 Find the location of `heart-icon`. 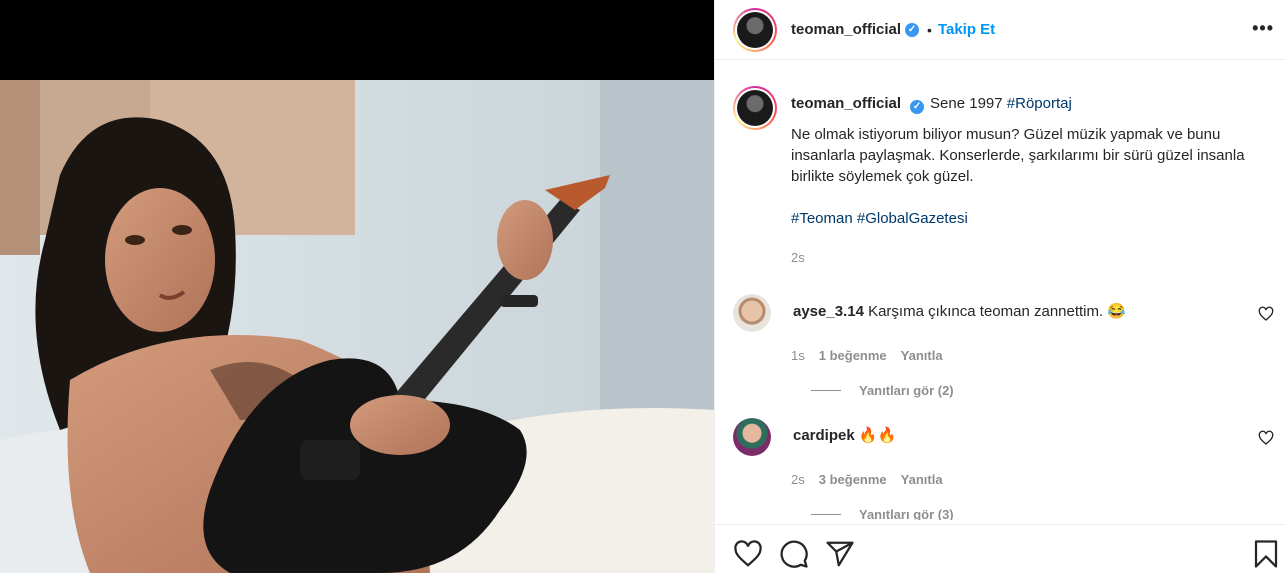

heart-icon is located at coordinates (748, 554).